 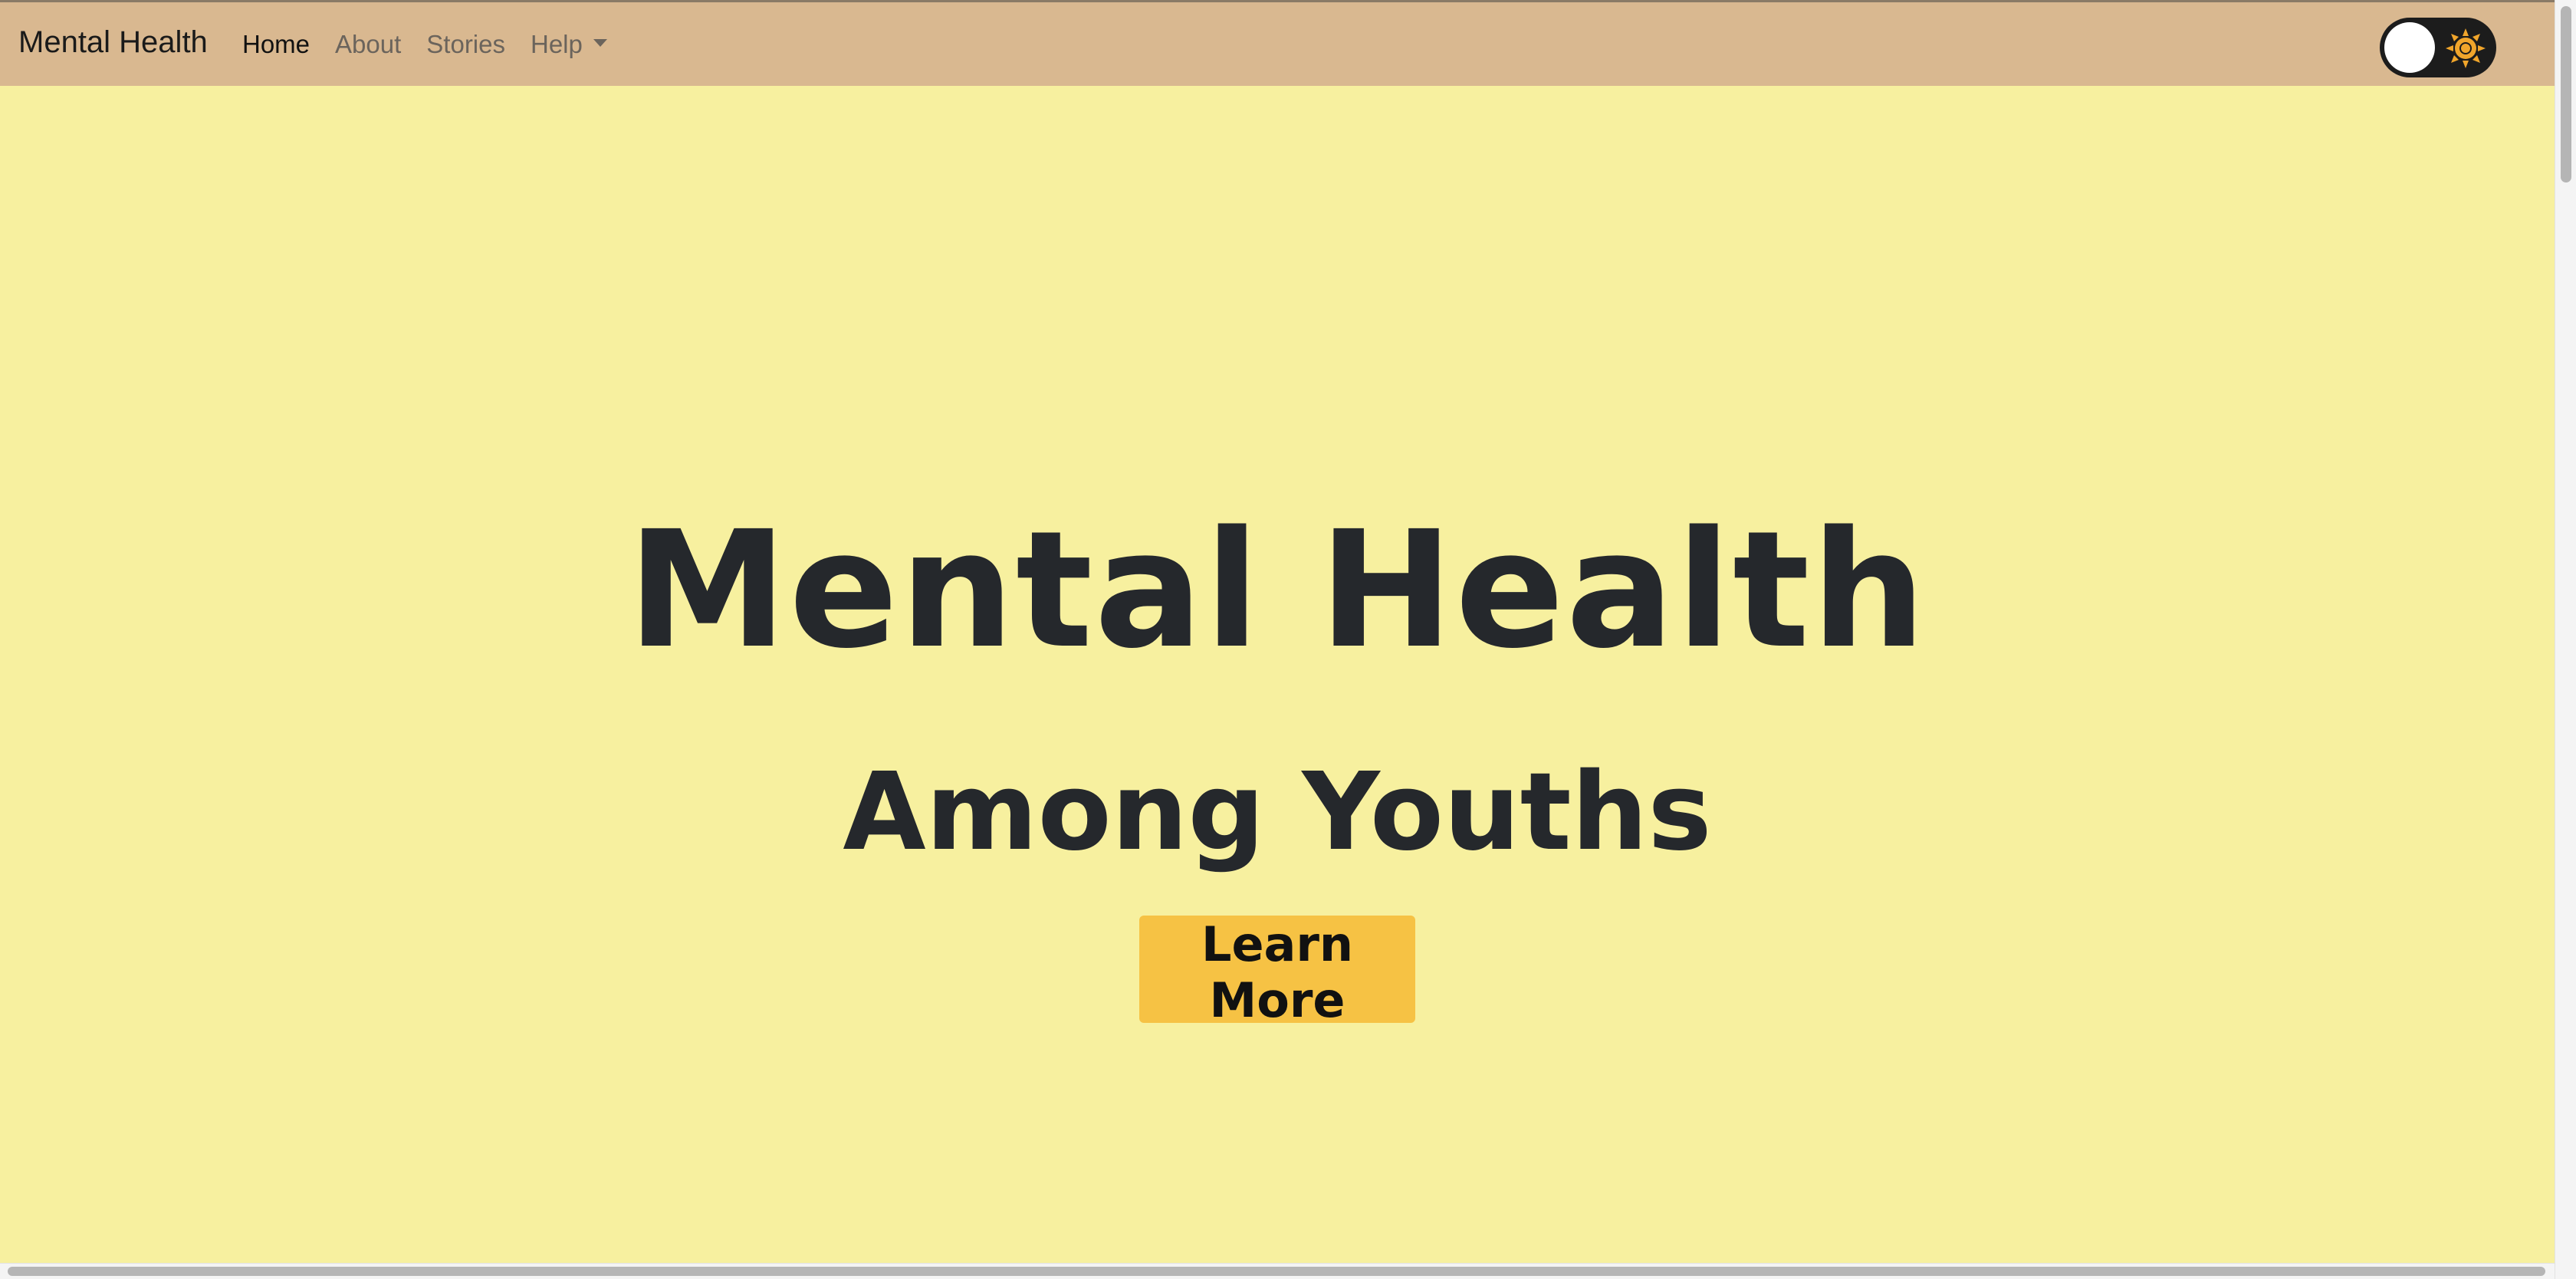 What do you see at coordinates (1277, 972) in the screenshot?
I see `learn-more-button: Learn More` at bounding box center [1277, 972].